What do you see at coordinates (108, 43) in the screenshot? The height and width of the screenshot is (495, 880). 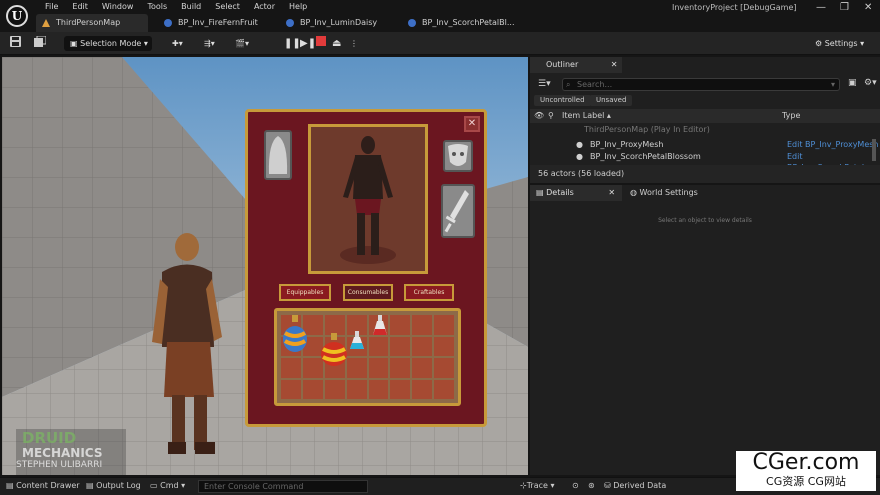 I see `selection-mode-dropdown: ▣ Selection Mode ▾` at bounding box center [108, 43].